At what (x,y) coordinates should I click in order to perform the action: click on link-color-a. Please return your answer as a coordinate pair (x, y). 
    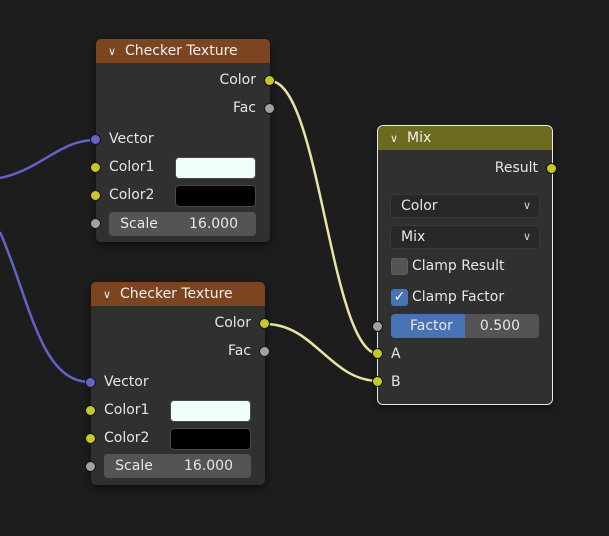
    Looking at the image, I should click on (324, 217).